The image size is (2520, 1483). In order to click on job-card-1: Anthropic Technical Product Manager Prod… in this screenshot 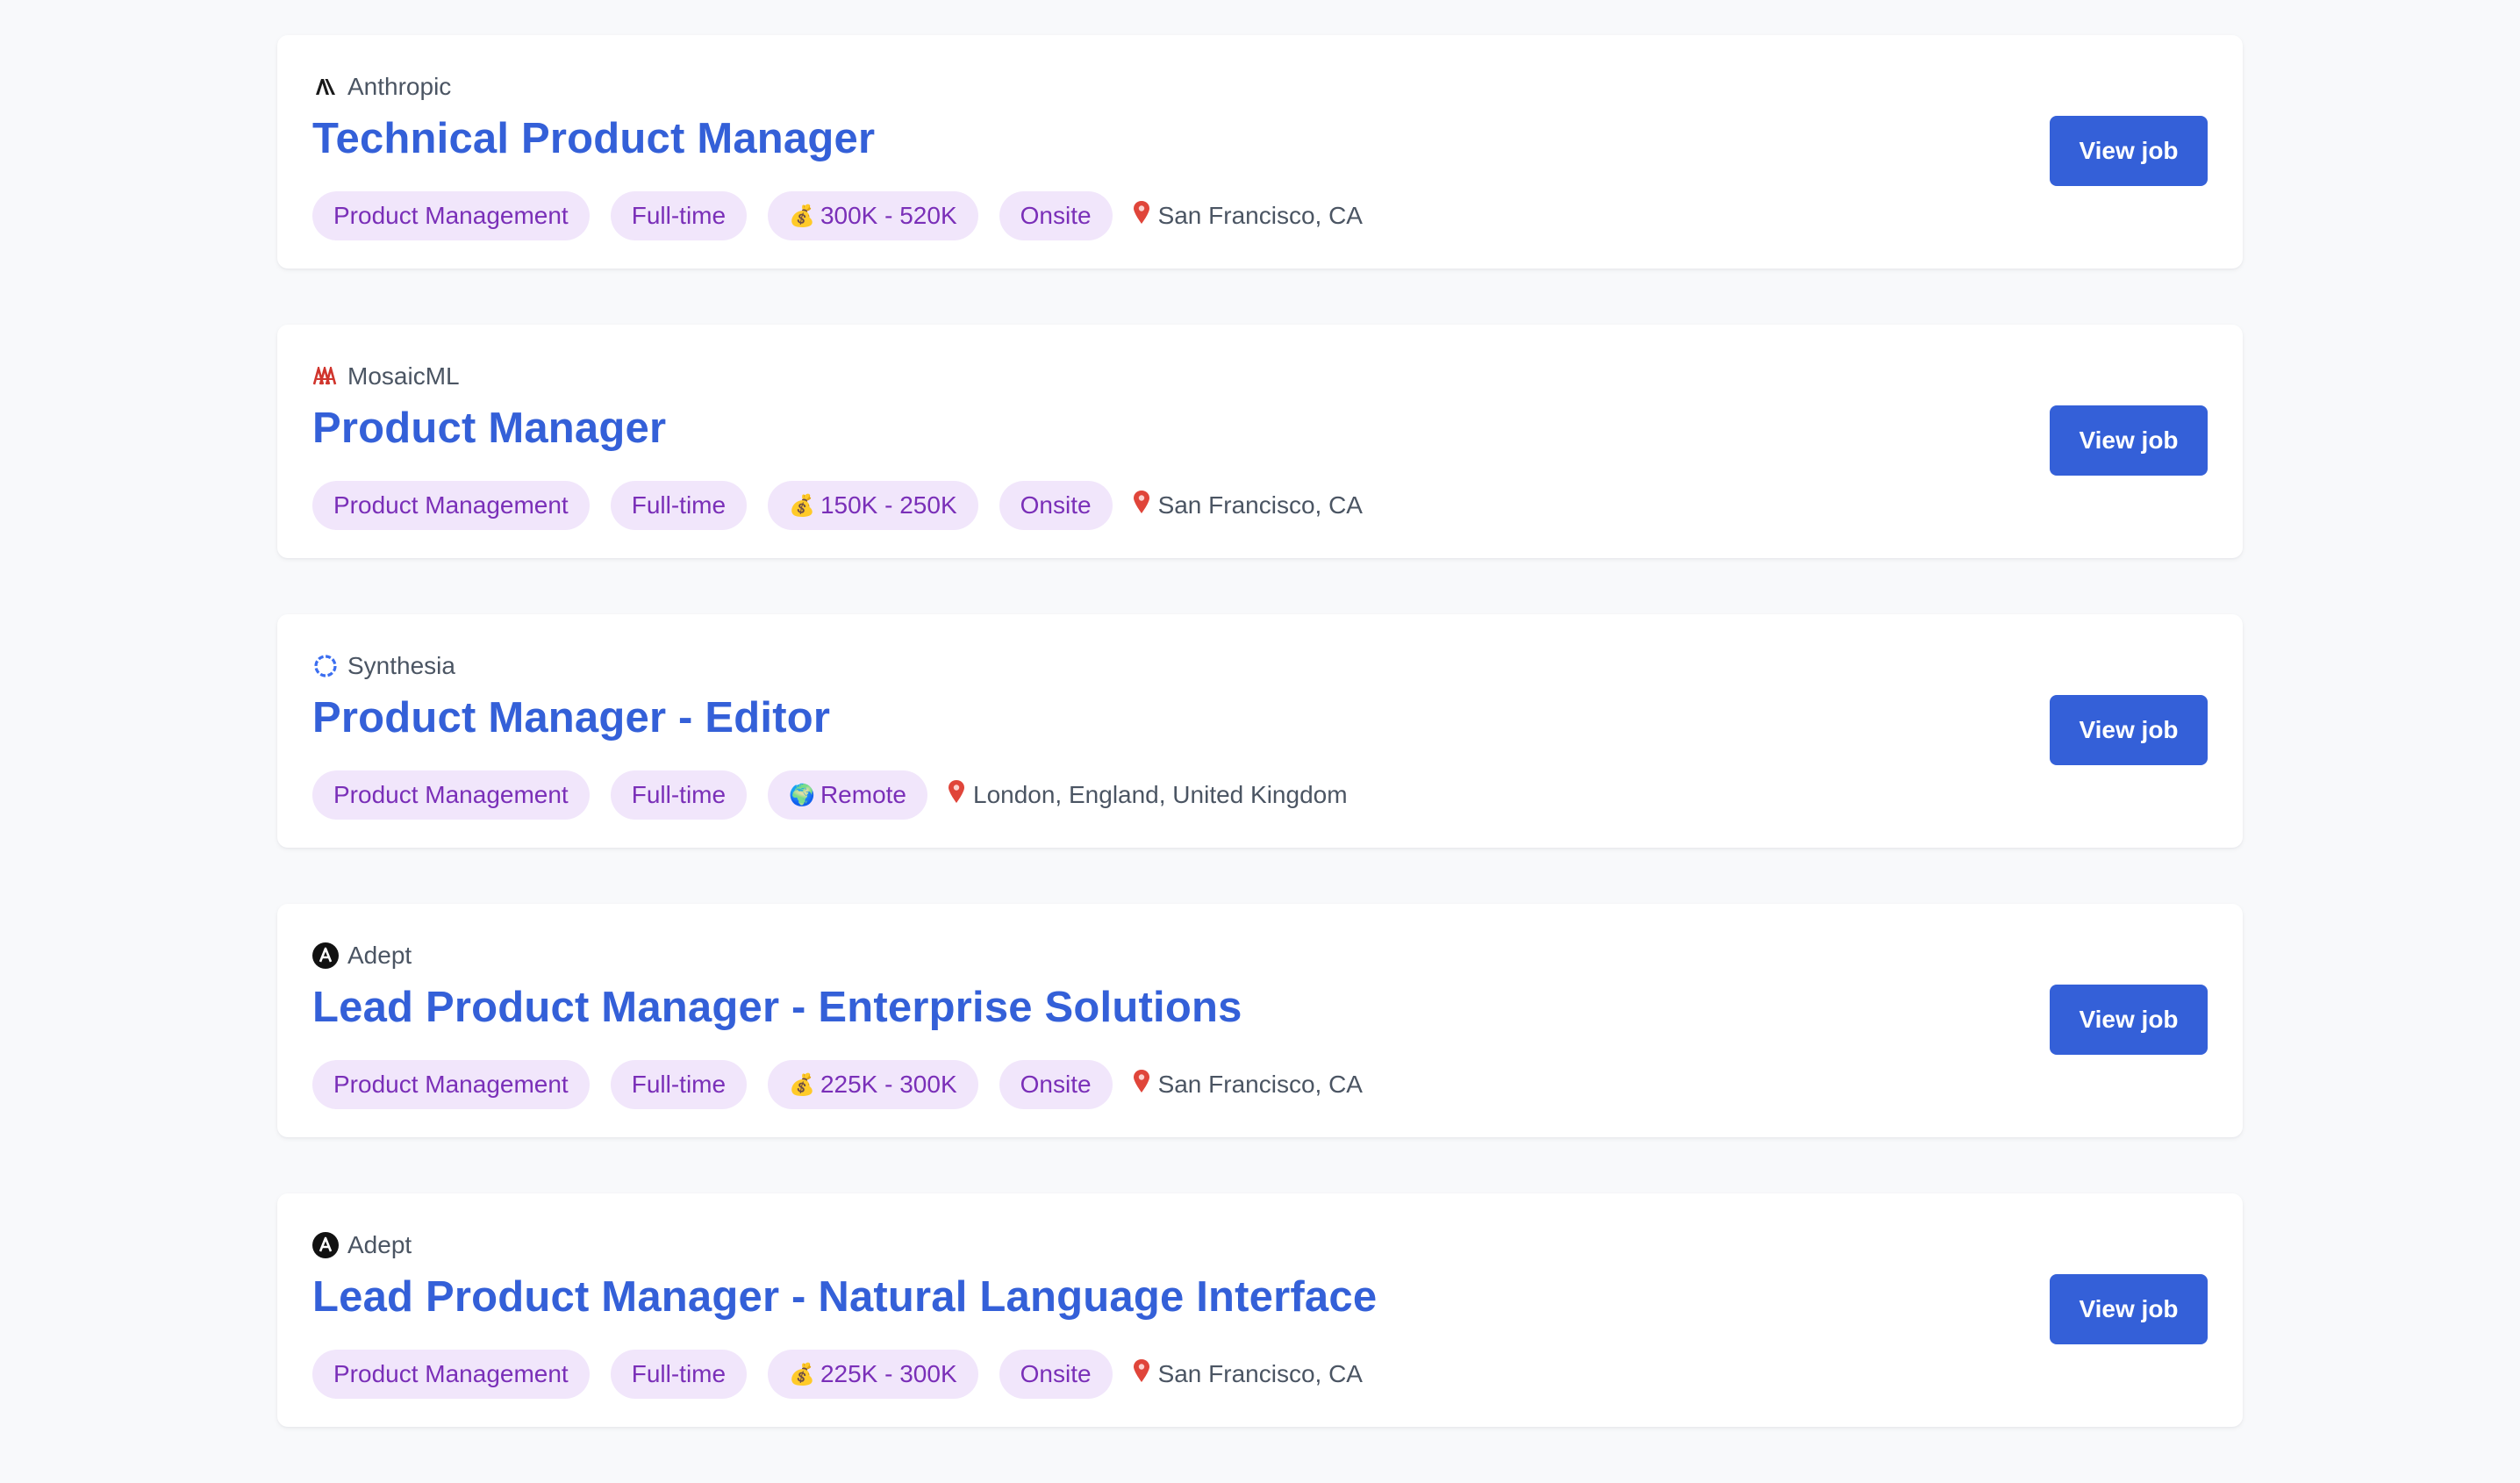, I will do `click(1260, 152)`.